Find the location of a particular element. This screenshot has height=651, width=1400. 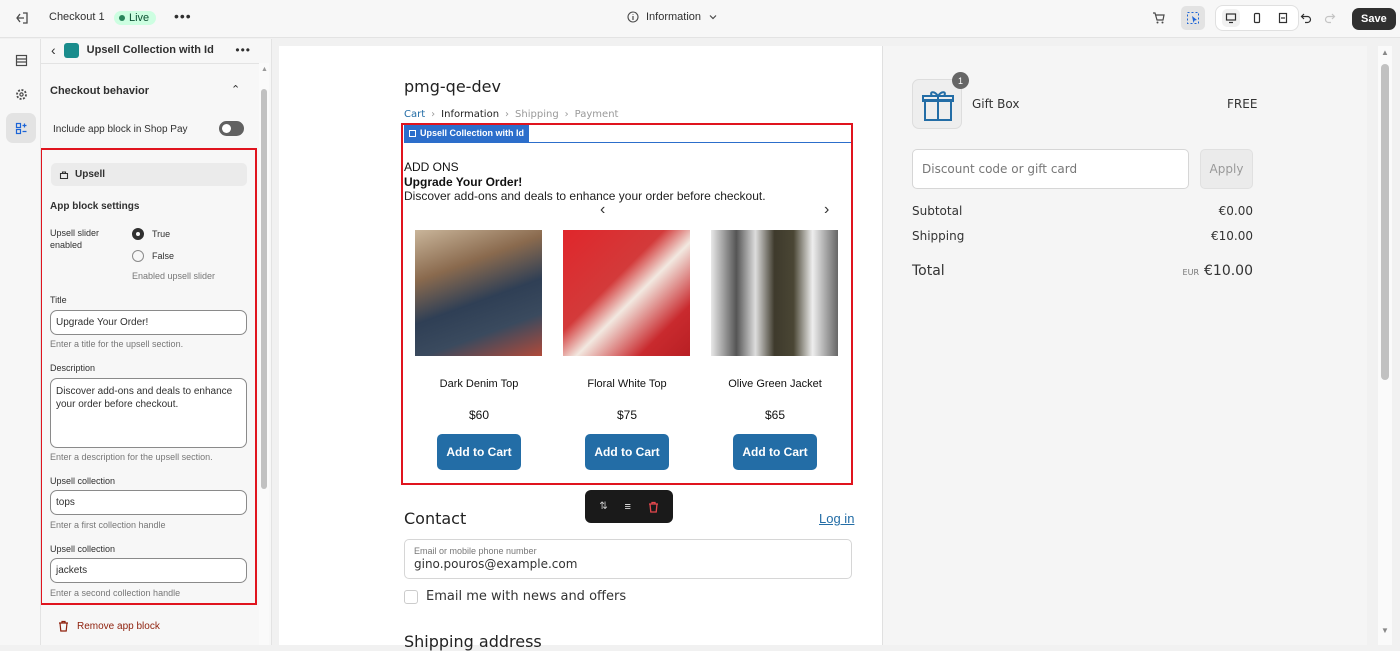

device-toggle is located at coordinates (1257, 18).